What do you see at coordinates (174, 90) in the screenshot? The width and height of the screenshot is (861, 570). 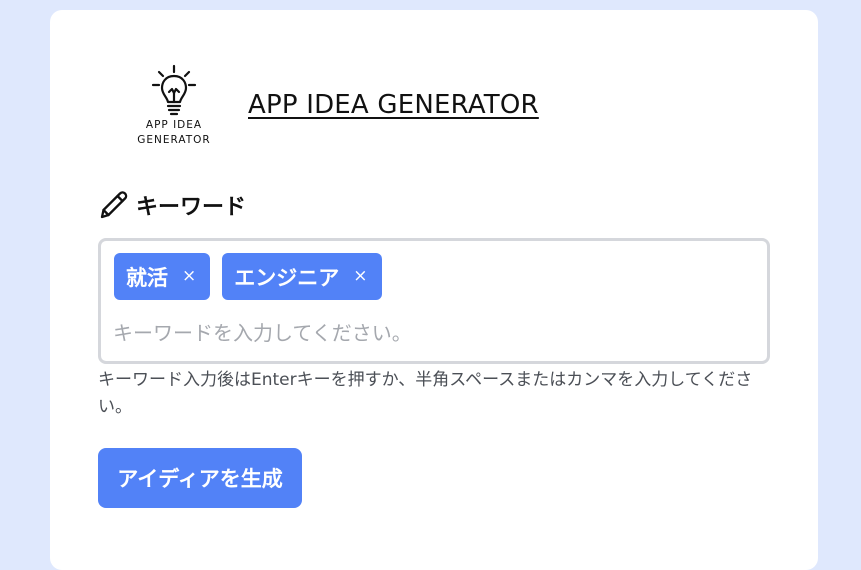 I see `lightbulb-icon` at bounding box center [174, 90].